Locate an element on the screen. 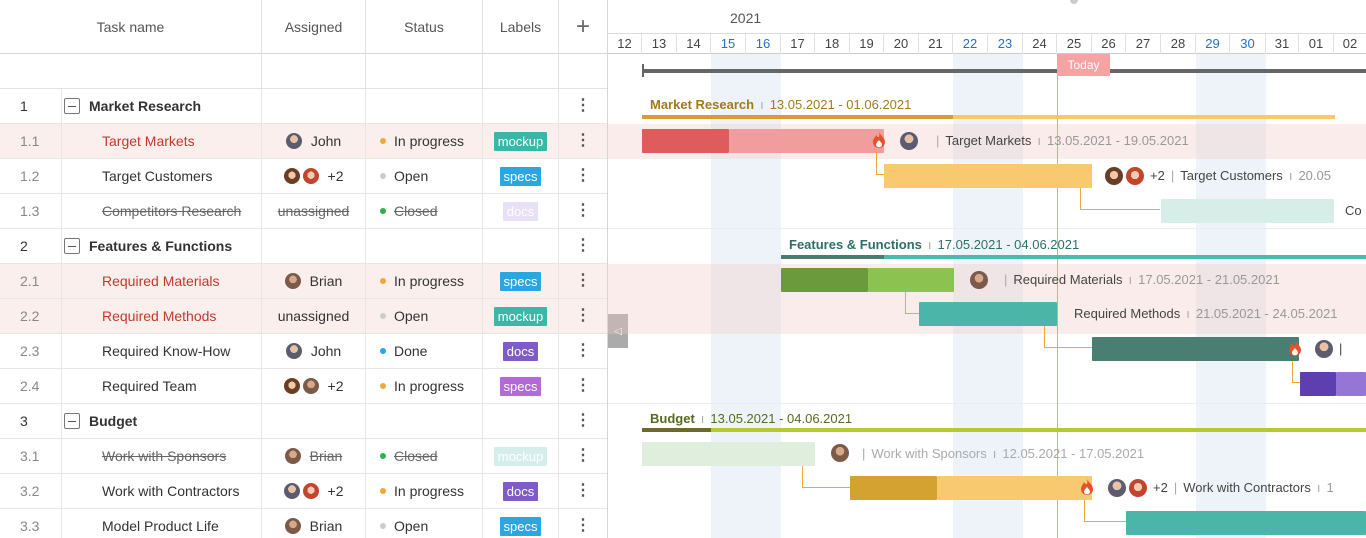 This screenshot has height=538, width=1366. assigned-header-label: Assigned is located at coordinates (313, 26).